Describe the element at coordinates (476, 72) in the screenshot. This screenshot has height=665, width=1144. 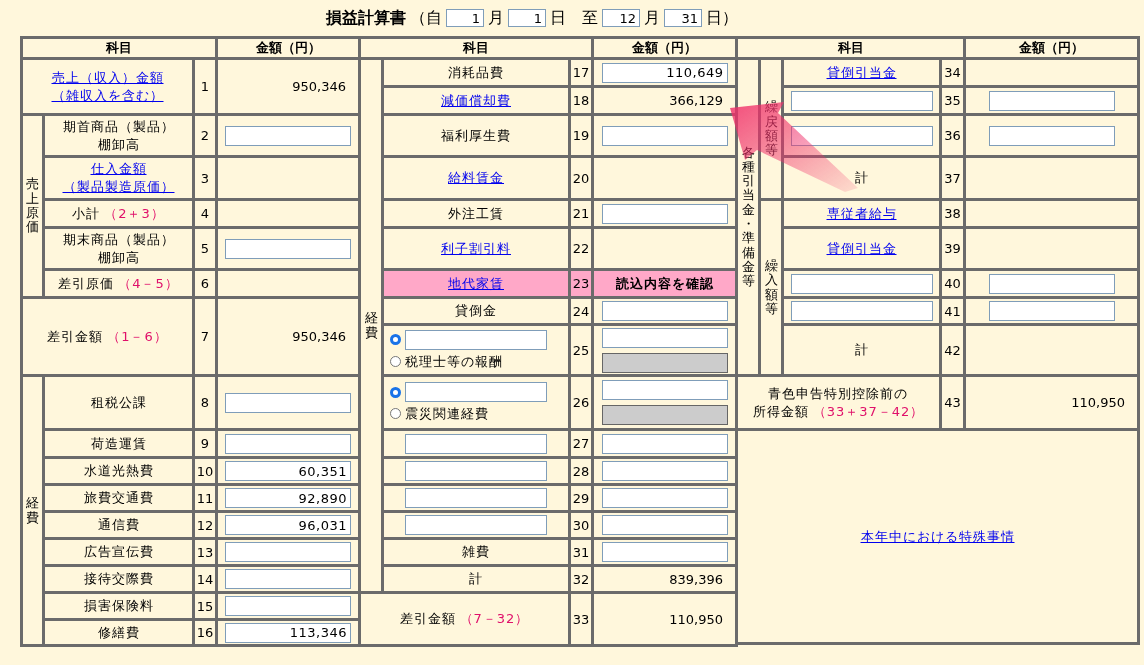
I see `item-label: 消耗品費` at that location.